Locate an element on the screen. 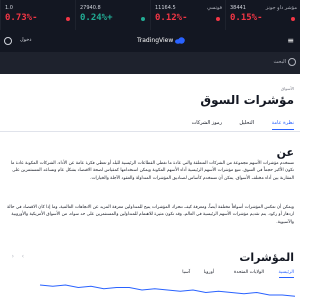 Image resolution: width=320 pixels, height=300 pixels. ticker-item: 1.0 -0.73% is located at coordinates (37, 15).